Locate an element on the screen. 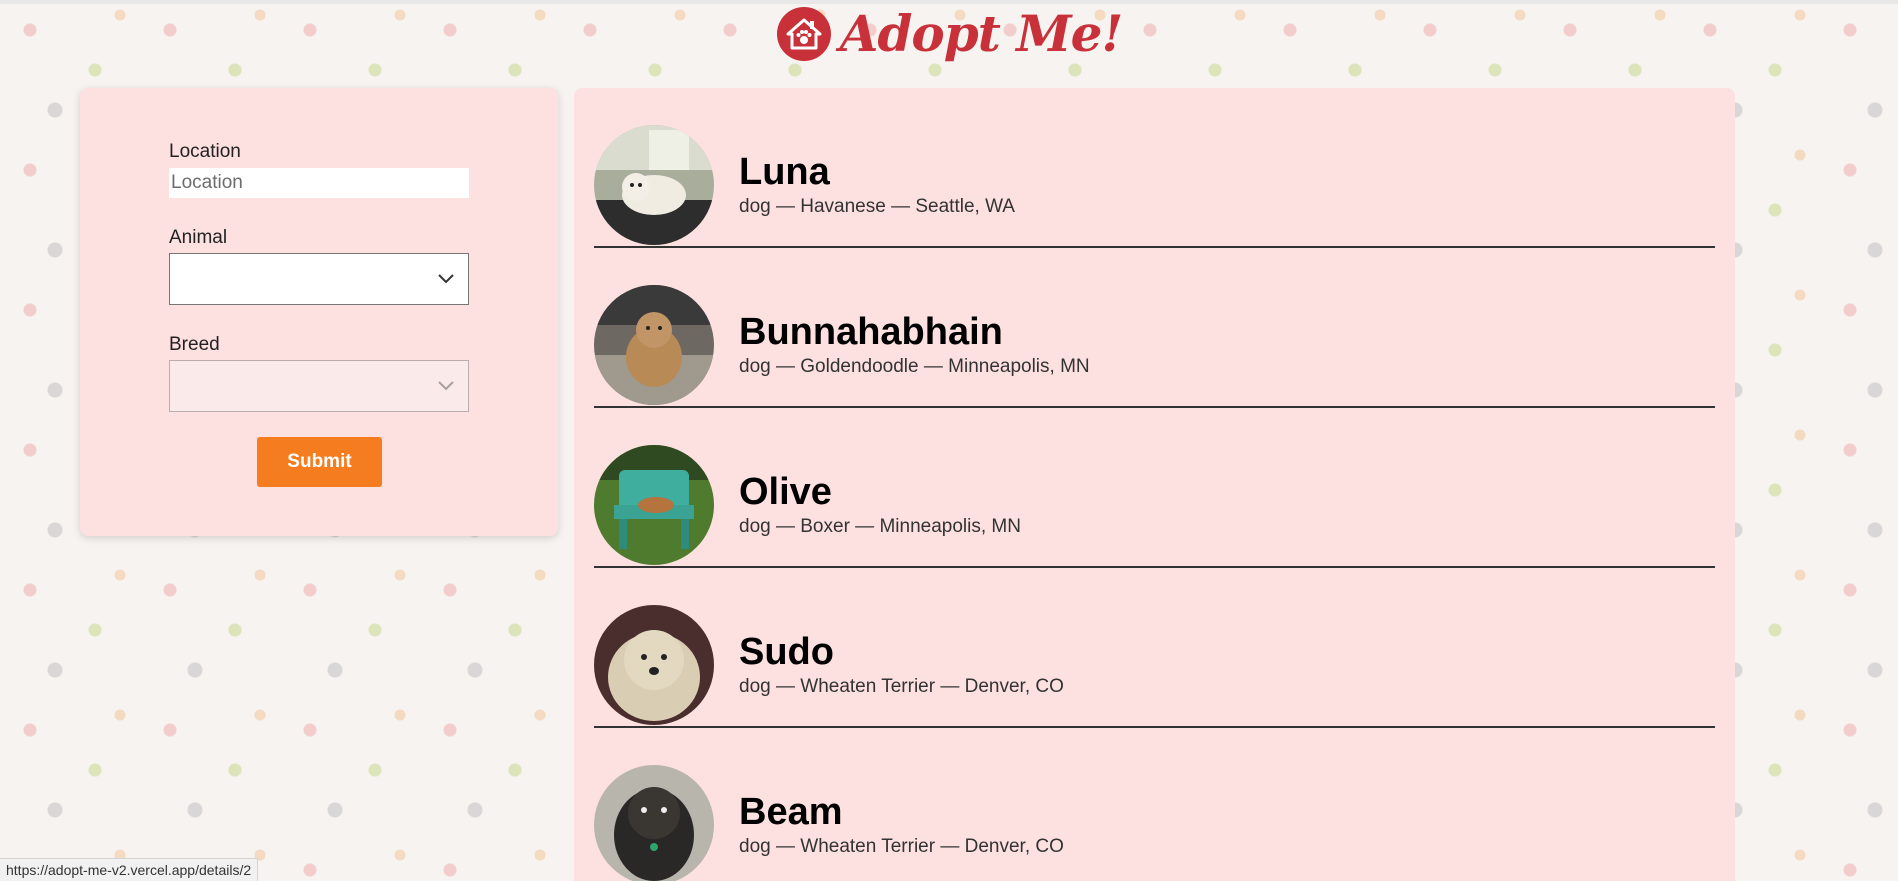 Image resolution: width=1898 pixels, height=881 pixels. pet-photo-beam is located at coordinates (654, 823).